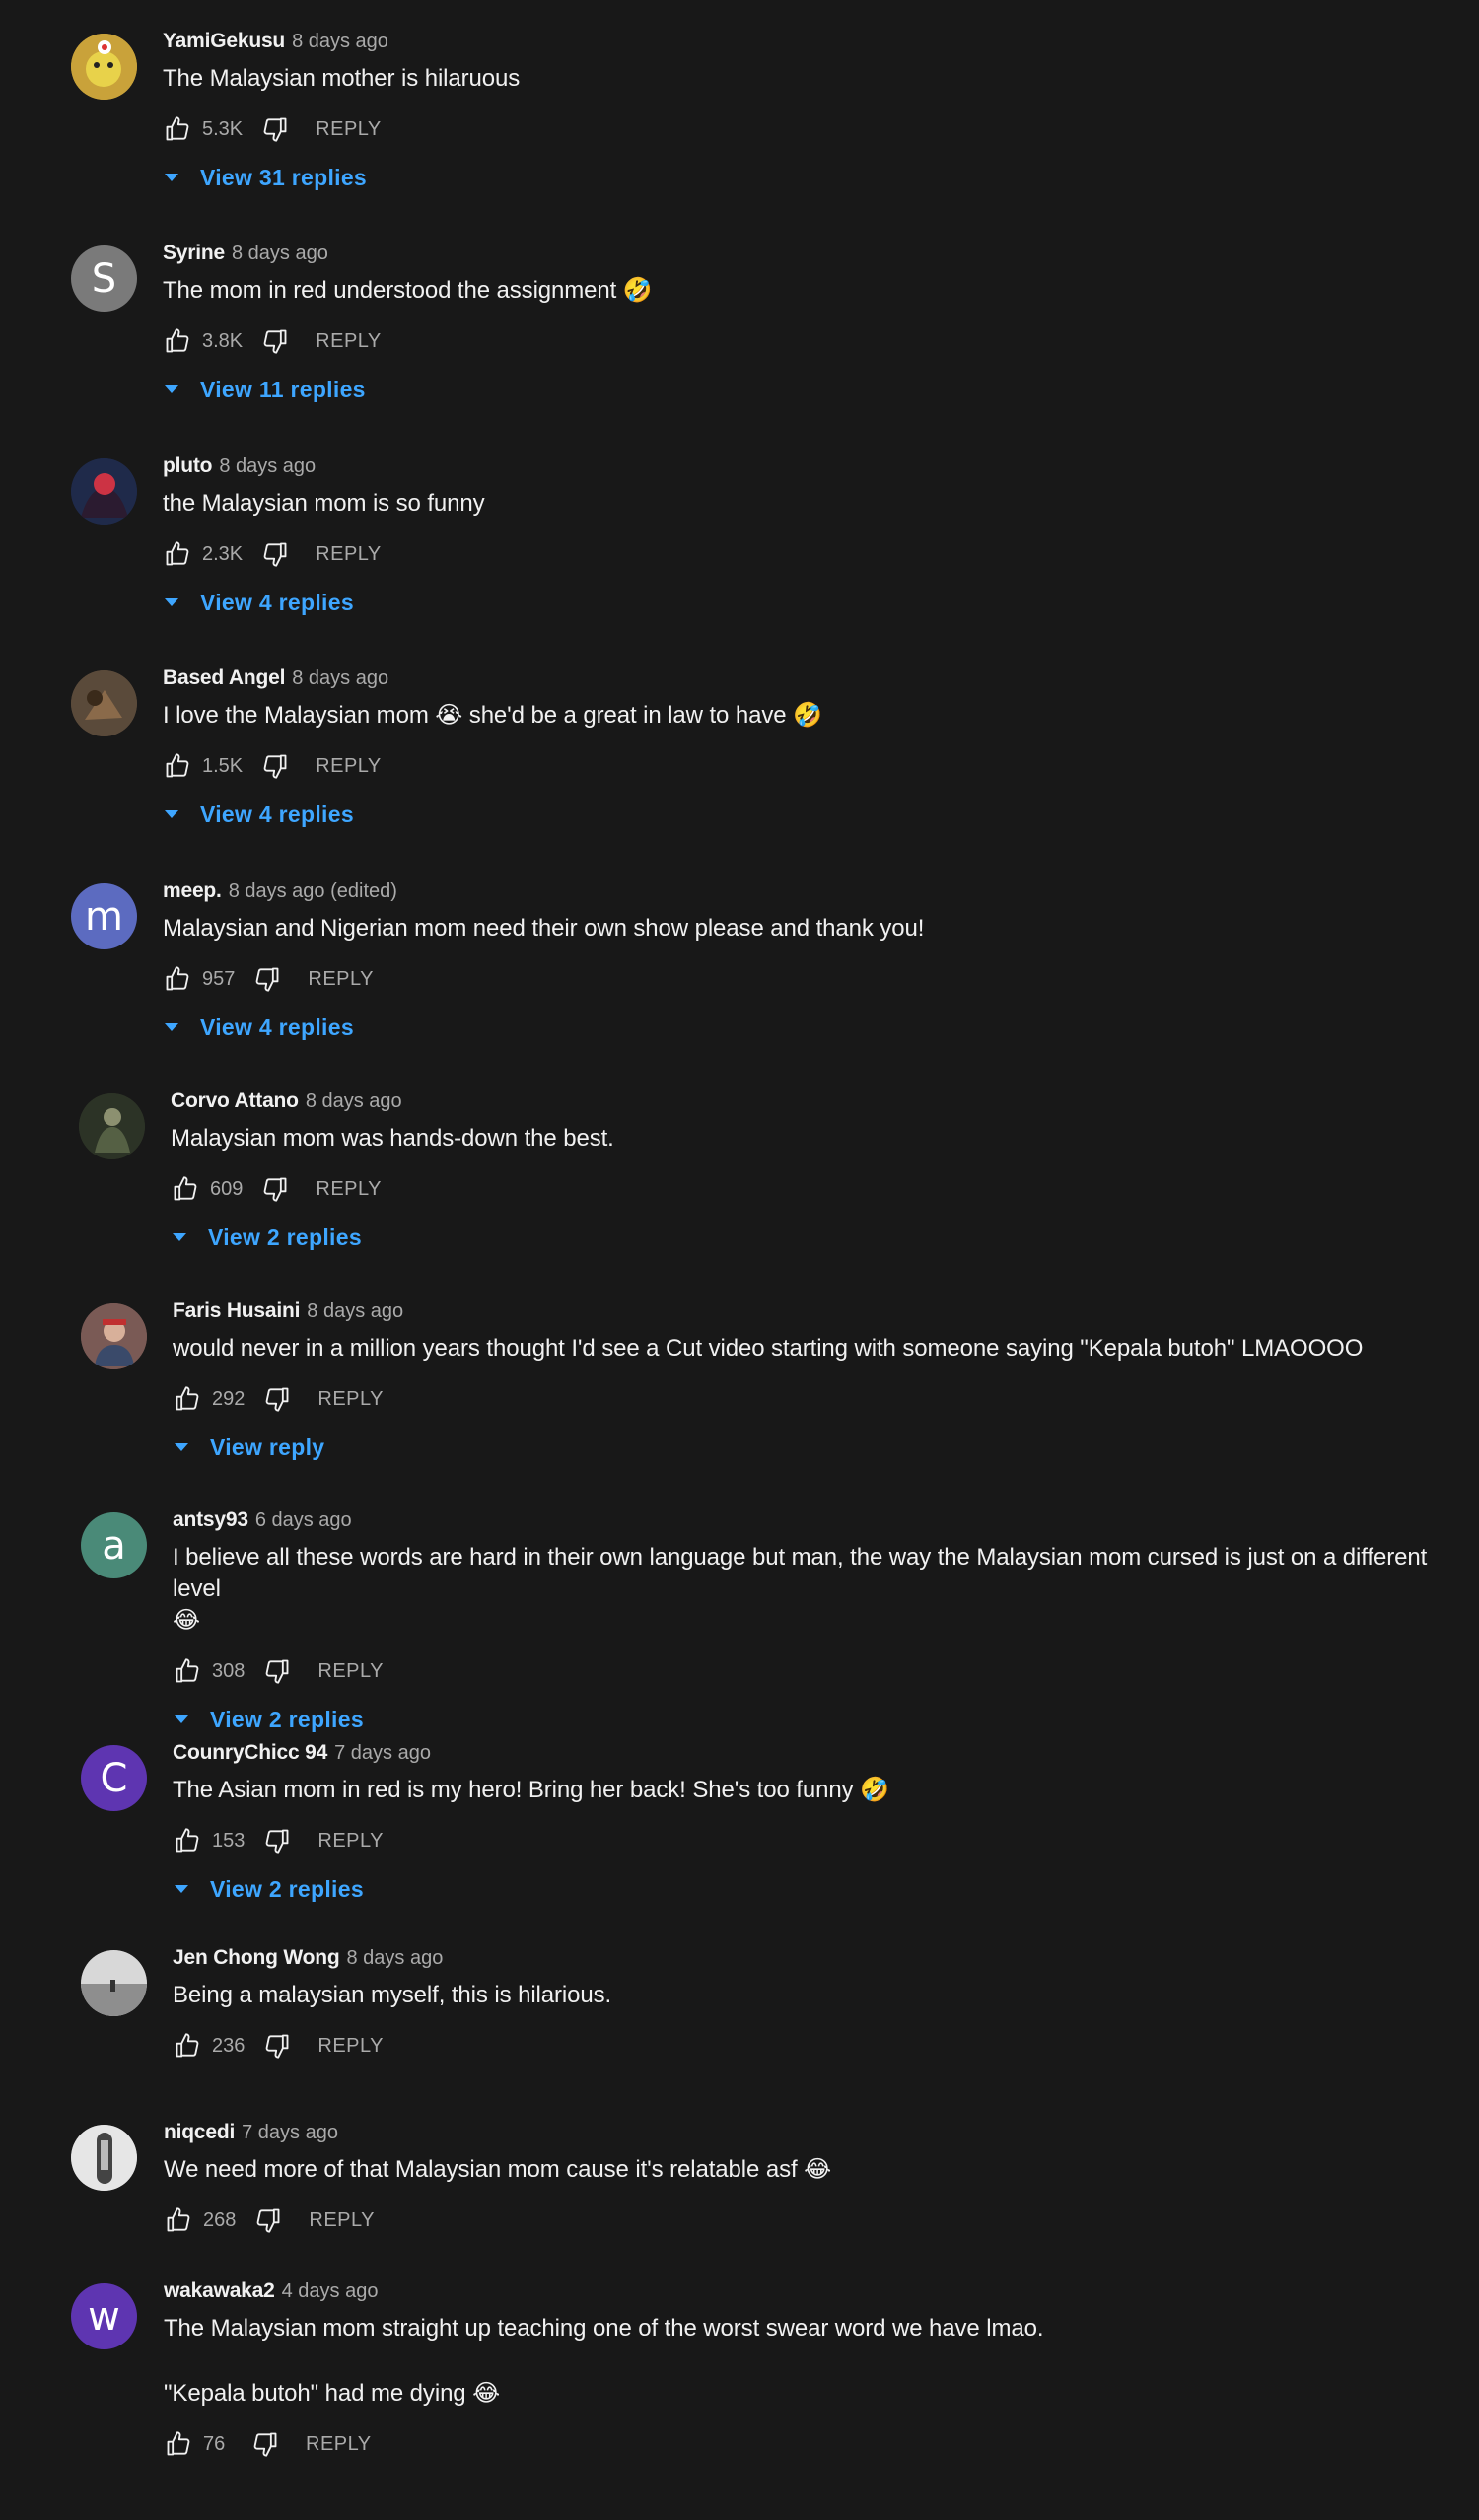  What do you see at coordinates (324, 503) in the screenshot?
I see `comment-text: the Malaysian mom is so funny` at bounding box center [324, 503].